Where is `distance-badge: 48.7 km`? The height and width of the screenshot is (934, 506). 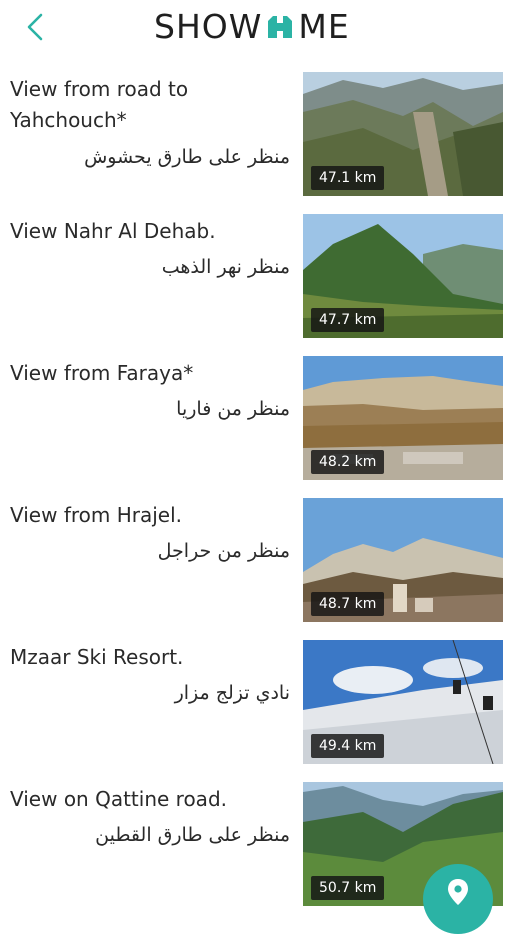 distance-badge: 48.7 km is located at coordinates (348, 604).